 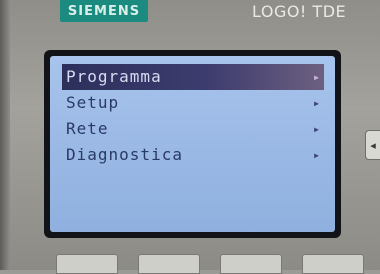 I want to click on side-cursor-button: ◂, so click(x=372, y=145).